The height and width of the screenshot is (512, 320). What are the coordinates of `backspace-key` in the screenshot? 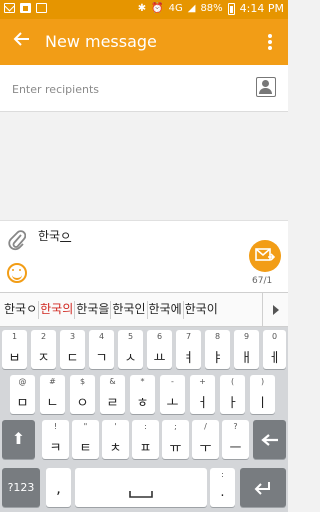 It's located at (269, 439).